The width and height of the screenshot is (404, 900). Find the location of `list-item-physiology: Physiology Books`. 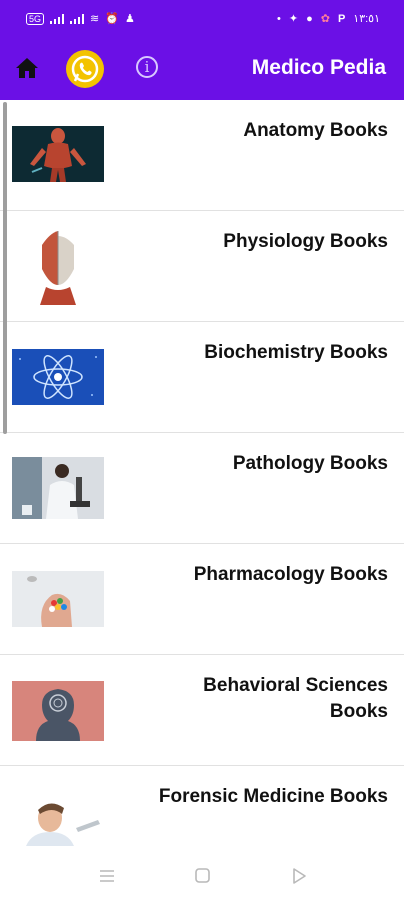

list-item-physiology: Physiology Books is located at coordinates (202, 266).